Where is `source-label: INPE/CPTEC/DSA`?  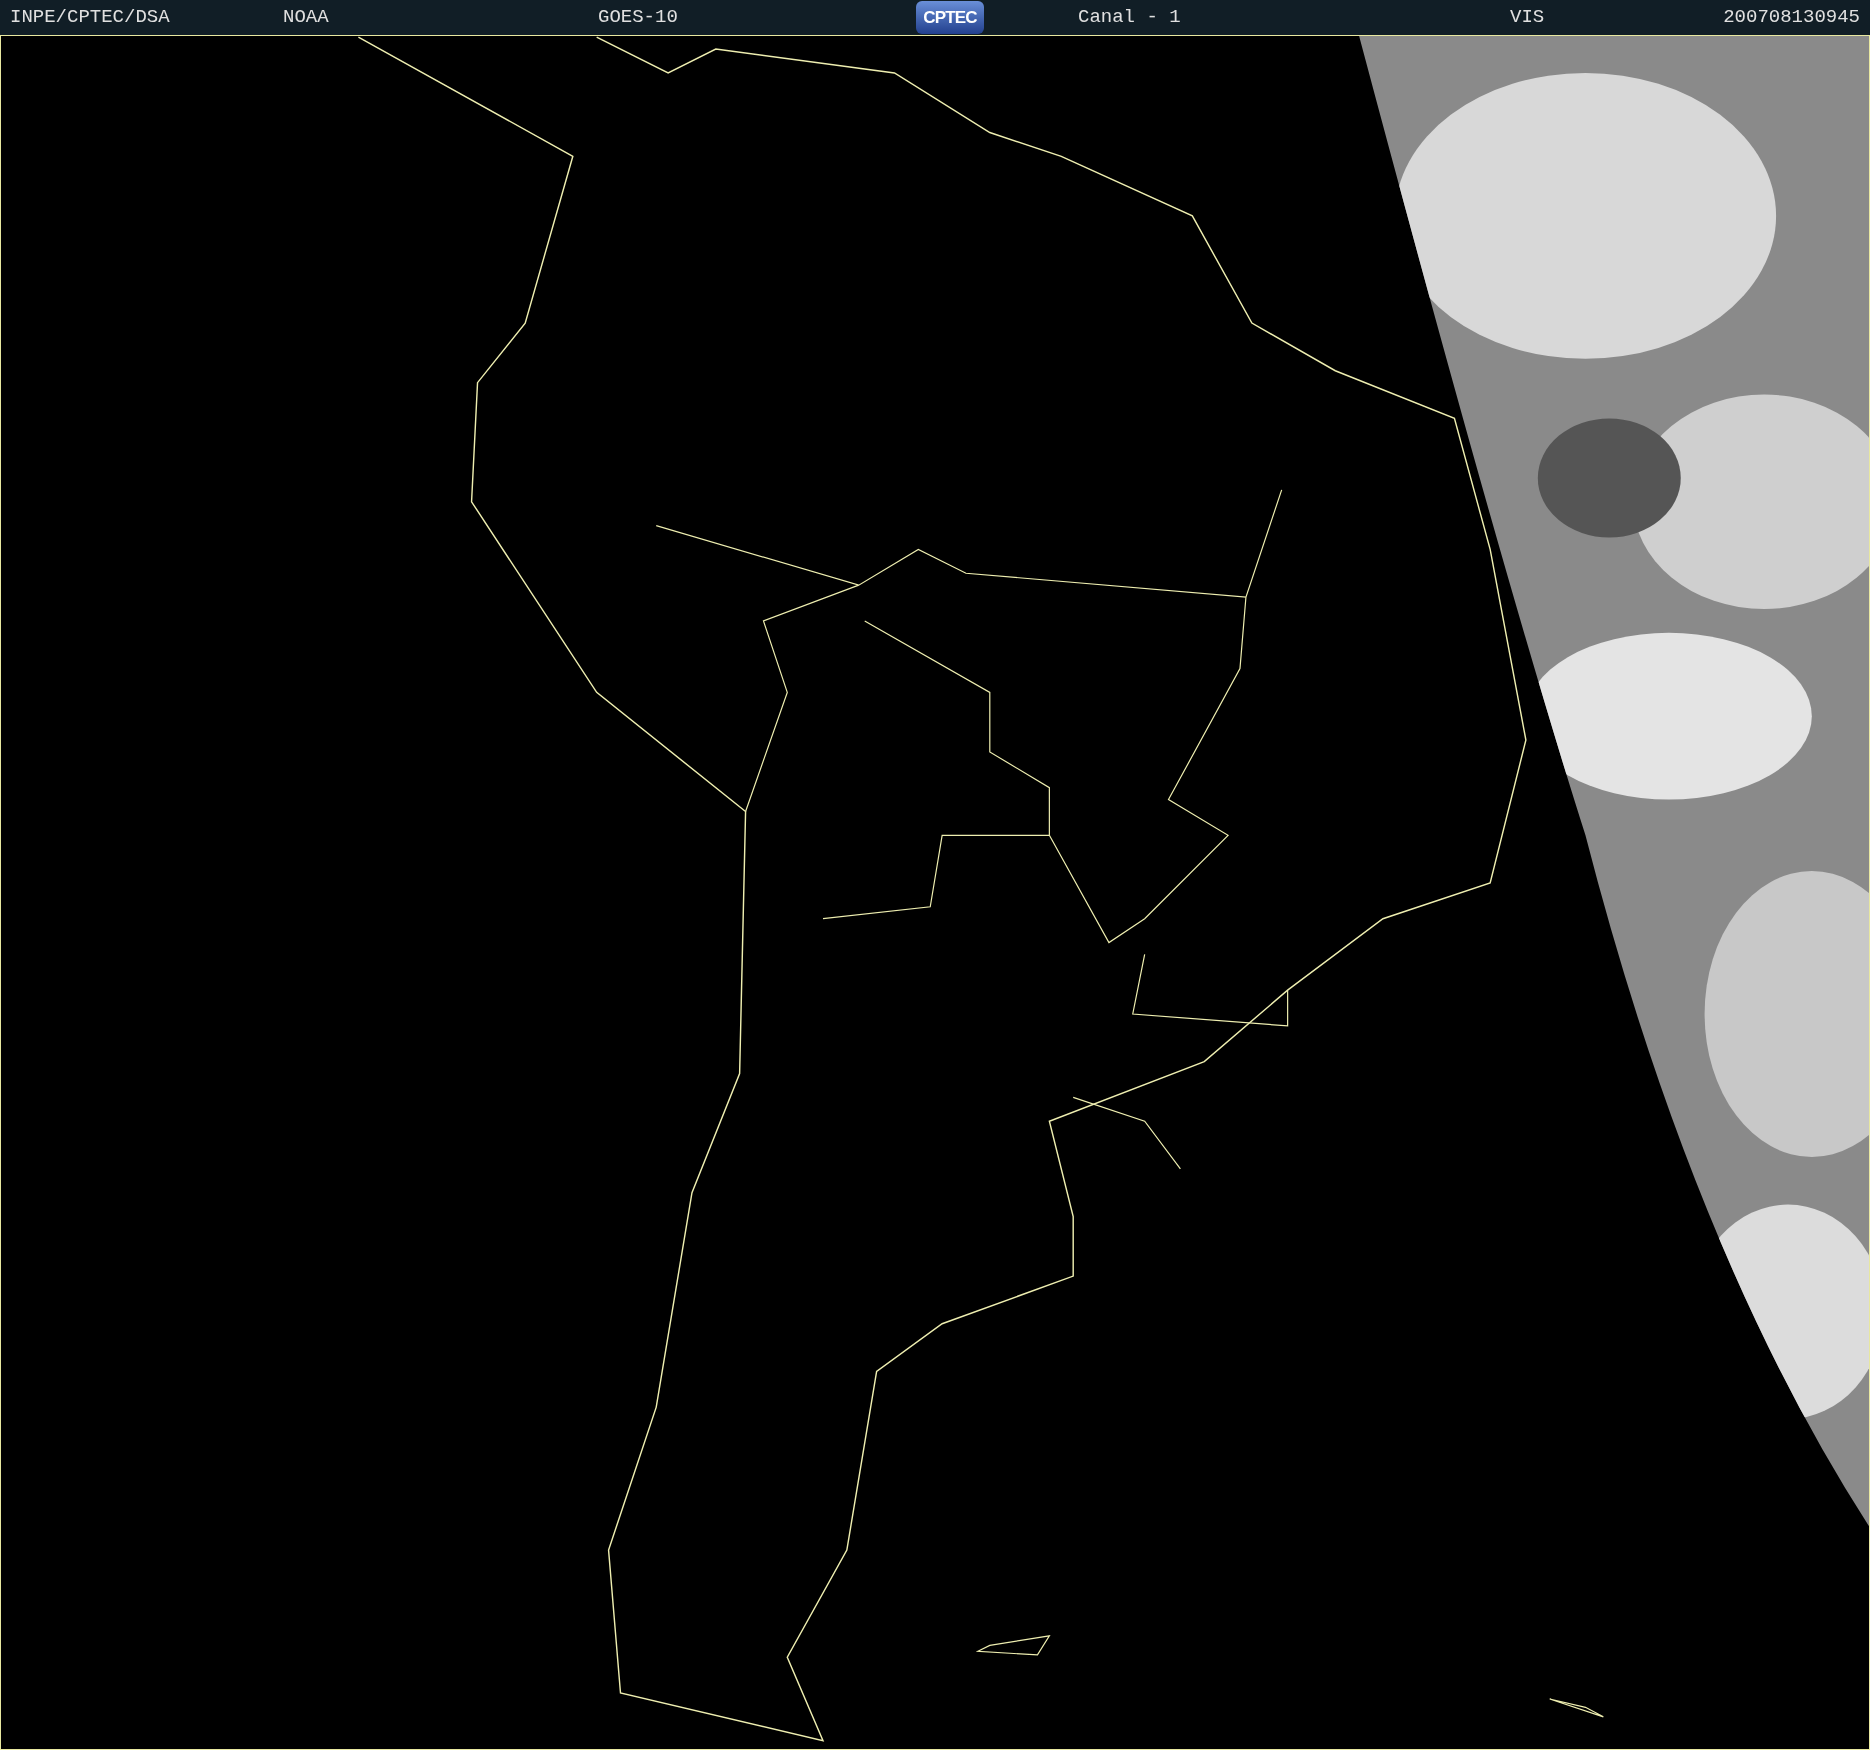
source-label: INPE/CPTEC/DSA is located at coordinates (90, 17).